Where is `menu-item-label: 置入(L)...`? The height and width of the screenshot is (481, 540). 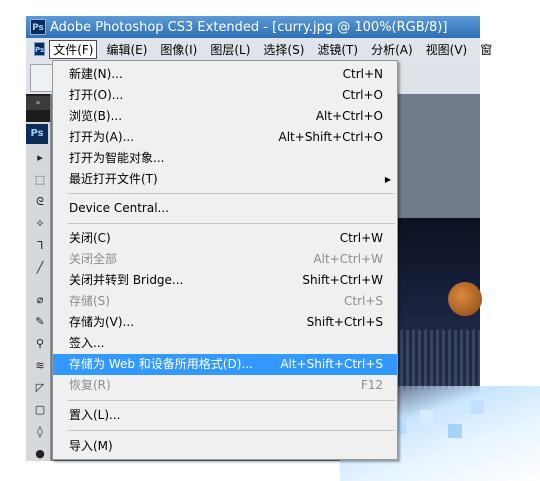
menu-item-label: 置入(L)... is located at coordinates (95, 415).